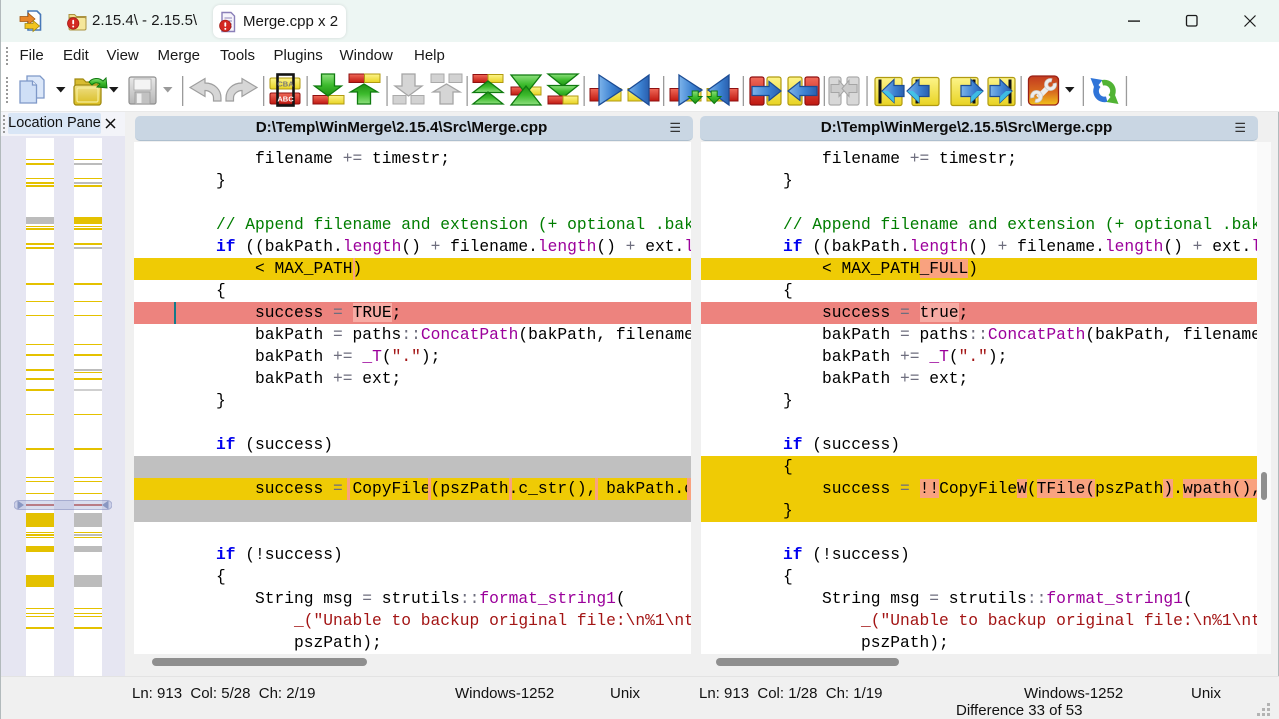 The height and width of the screenshot is (719, 1279). What do you see at coordinates (285, 99) in the screenshot?
I see `svg-text: ABC` at bounding box center [285, 99].